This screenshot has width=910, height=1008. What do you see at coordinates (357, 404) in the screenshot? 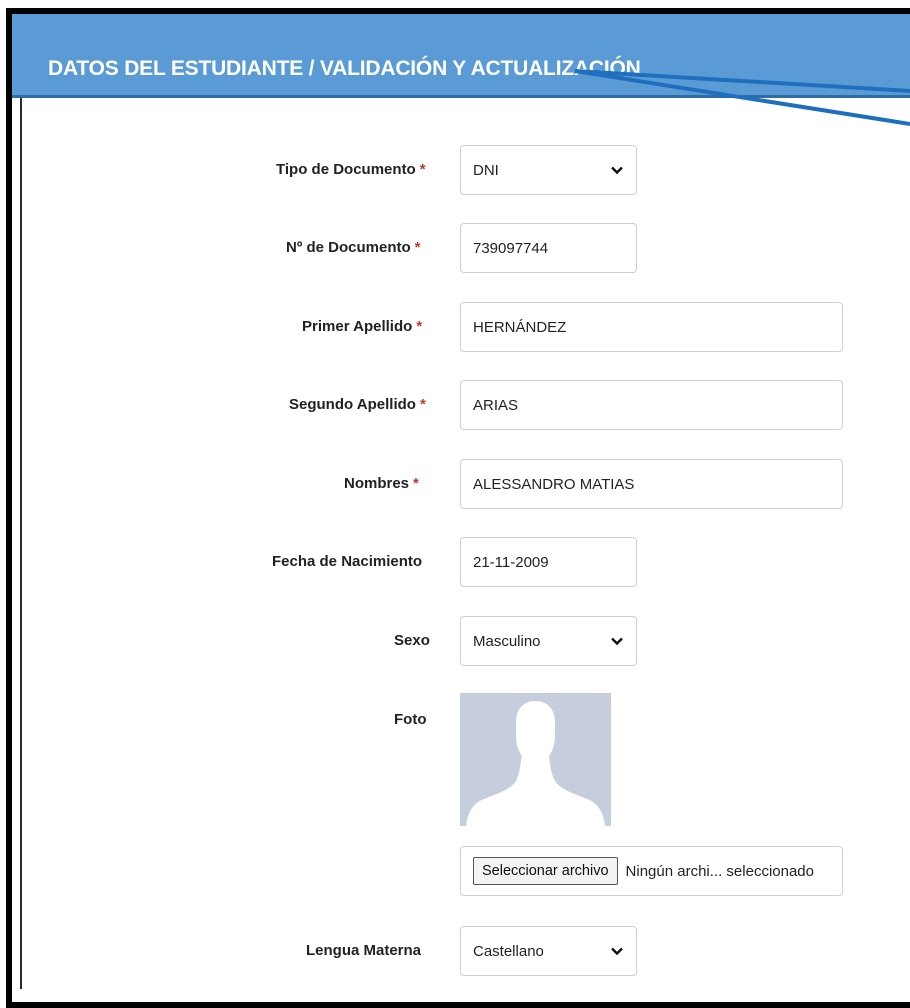
I see `label-segundo-apellido: Segundo Apellido *` at bounding box center [357, 404].